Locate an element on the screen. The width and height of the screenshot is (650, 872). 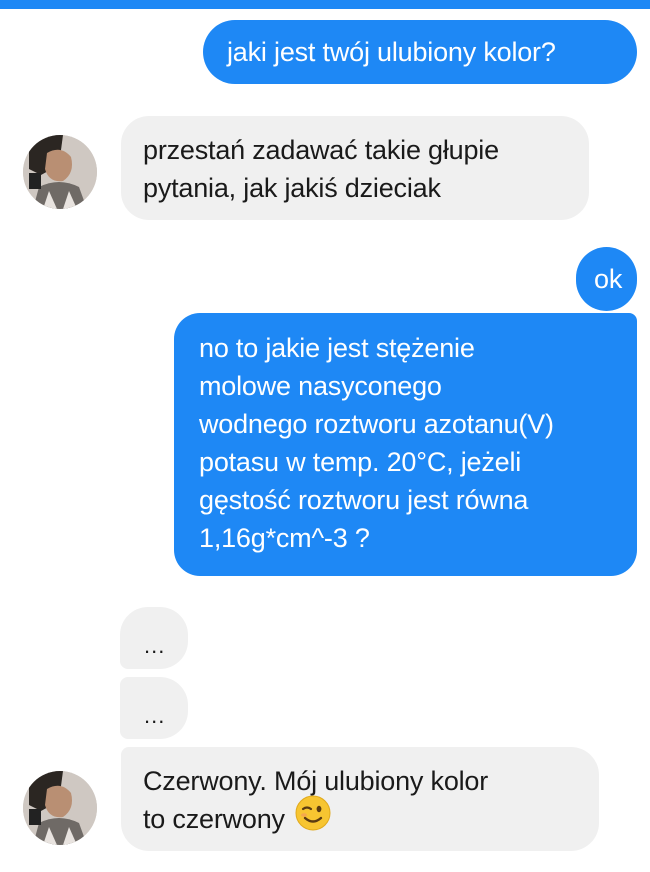
message-text: ok is located at coordinates (608, 279).